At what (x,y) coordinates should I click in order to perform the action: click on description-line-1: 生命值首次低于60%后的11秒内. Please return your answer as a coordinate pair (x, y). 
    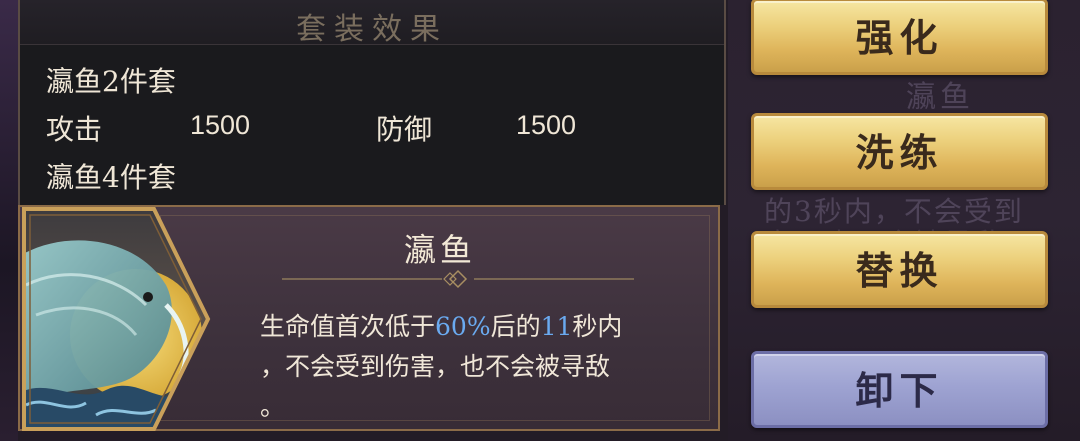
    Looking at the image, I should click on (441, 326).